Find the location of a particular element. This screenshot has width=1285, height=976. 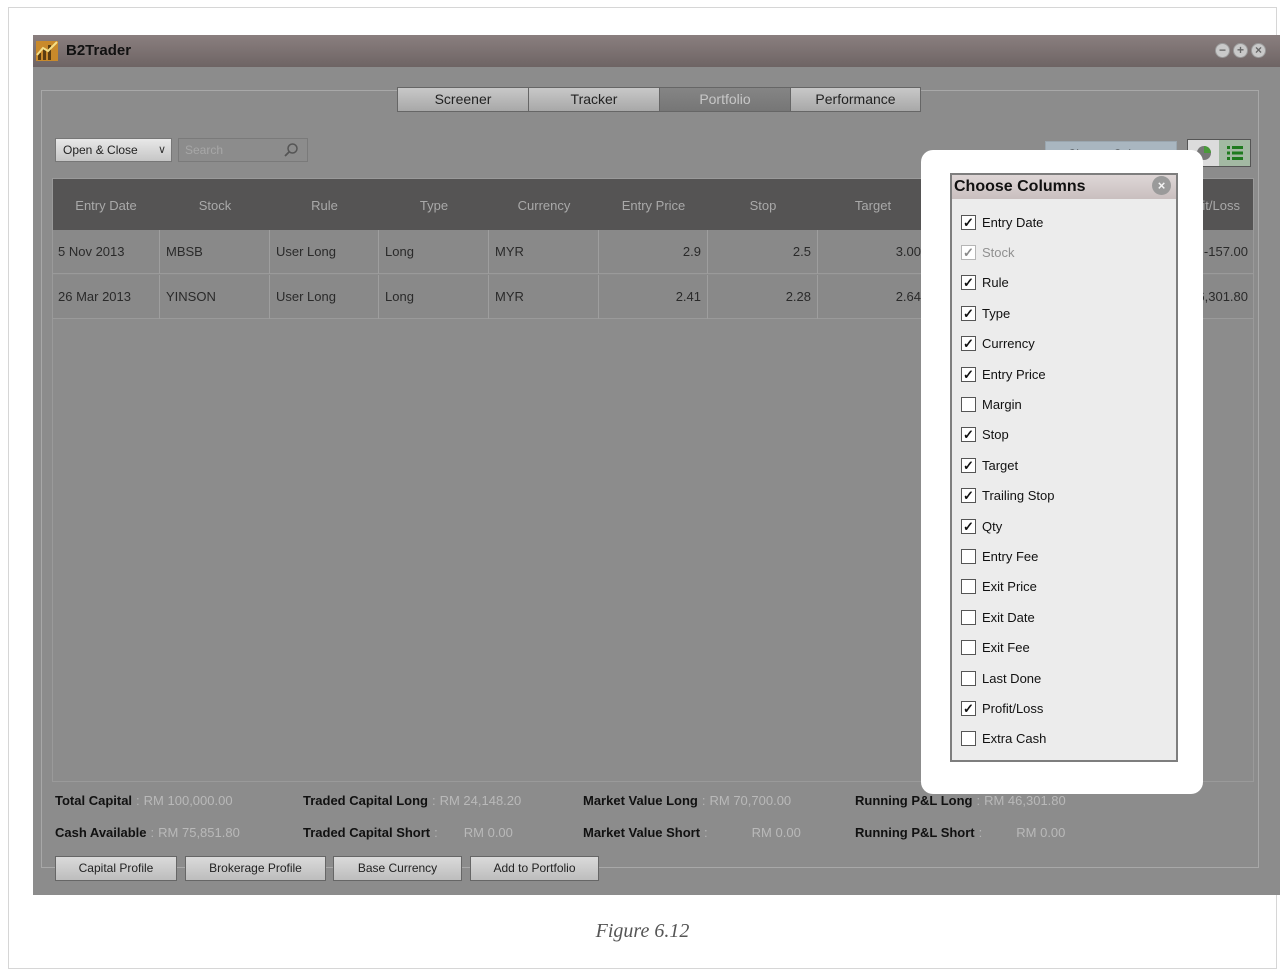

column-option-label: Stock is located at coordinates (998, 252).